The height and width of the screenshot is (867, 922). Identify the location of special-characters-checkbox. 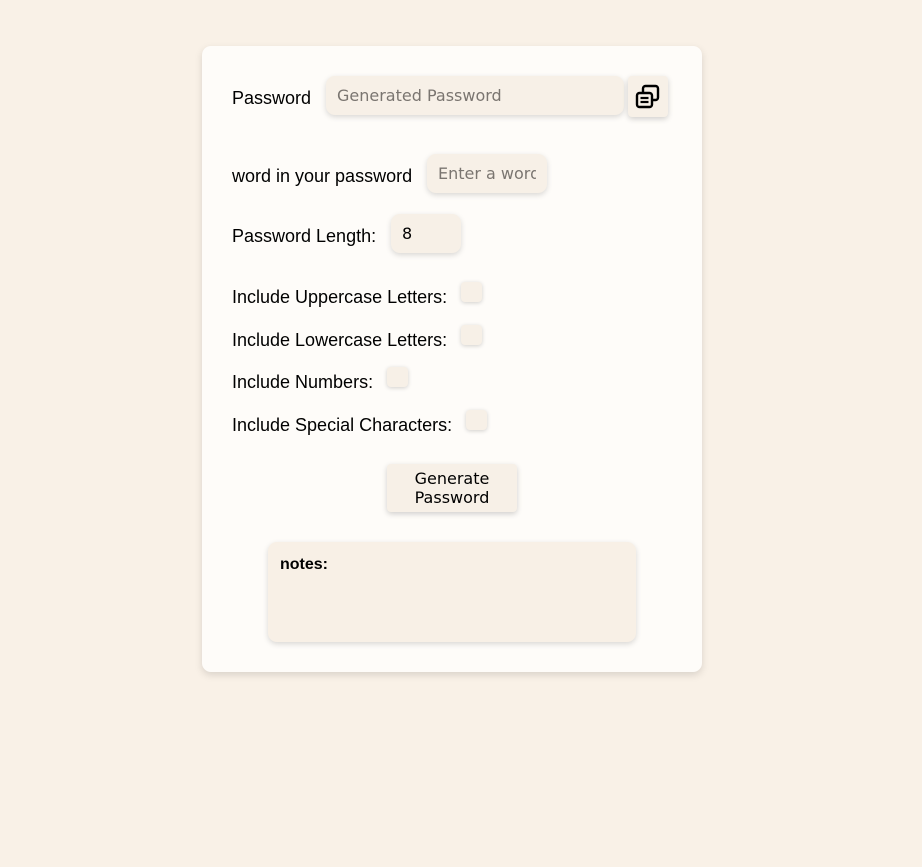
(476, 420).